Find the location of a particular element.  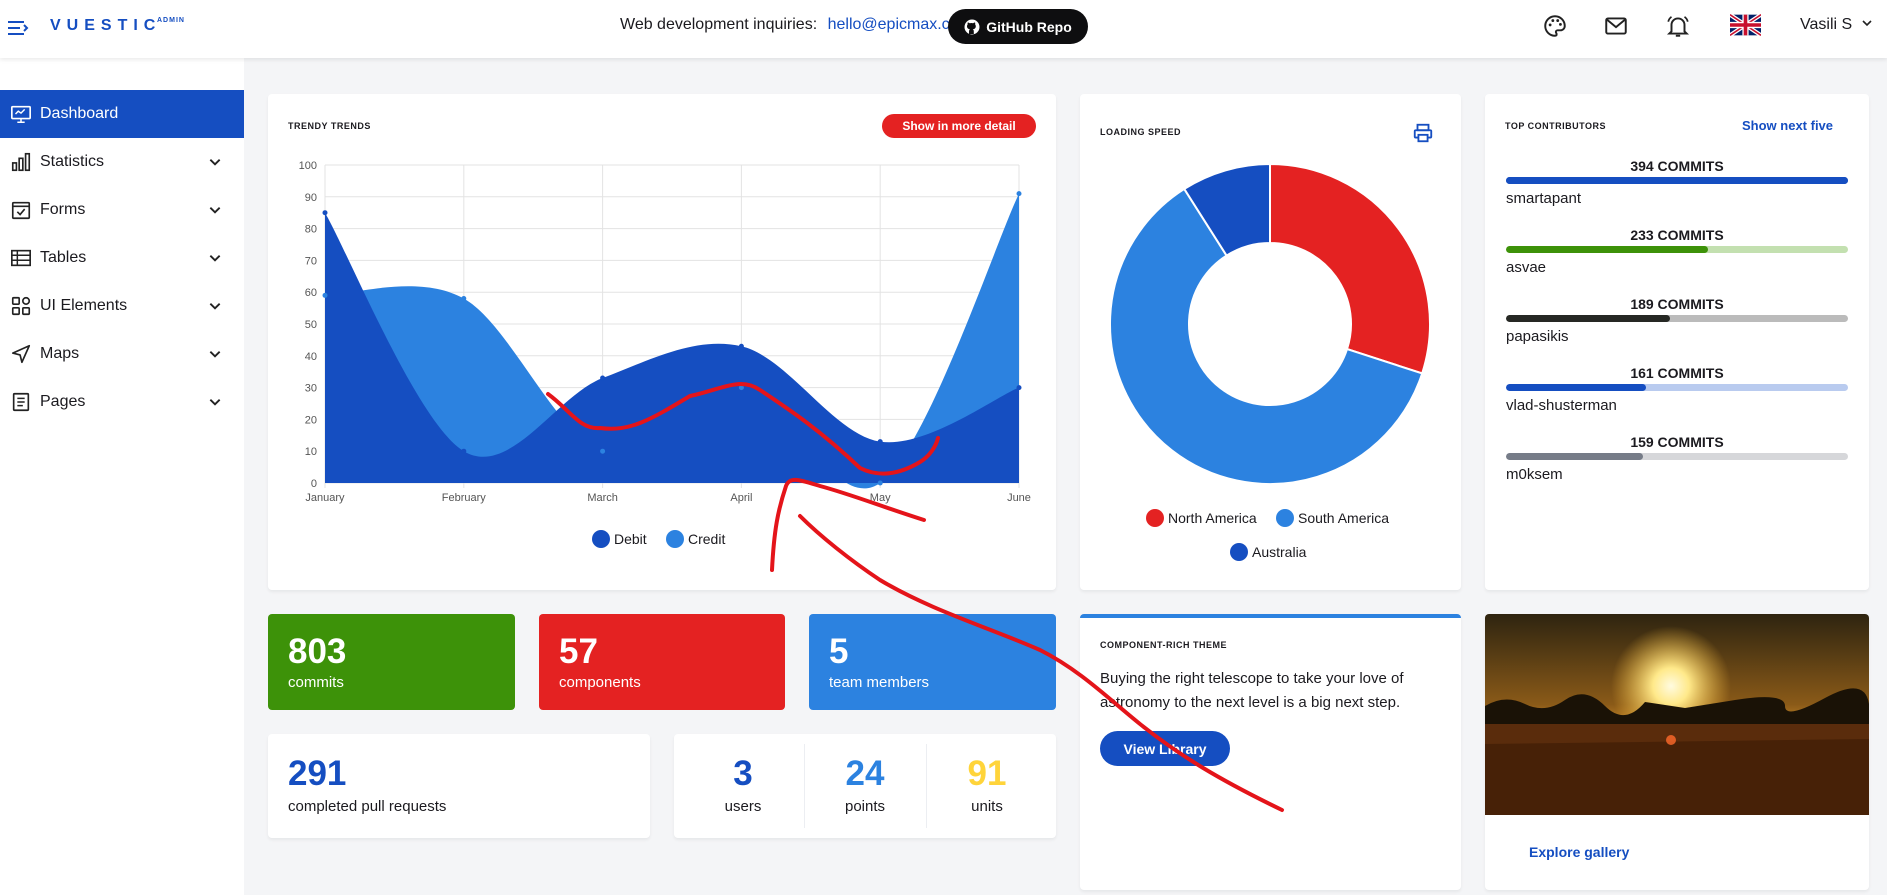

loading-speed-donut is located at coordinates (1270, 323).